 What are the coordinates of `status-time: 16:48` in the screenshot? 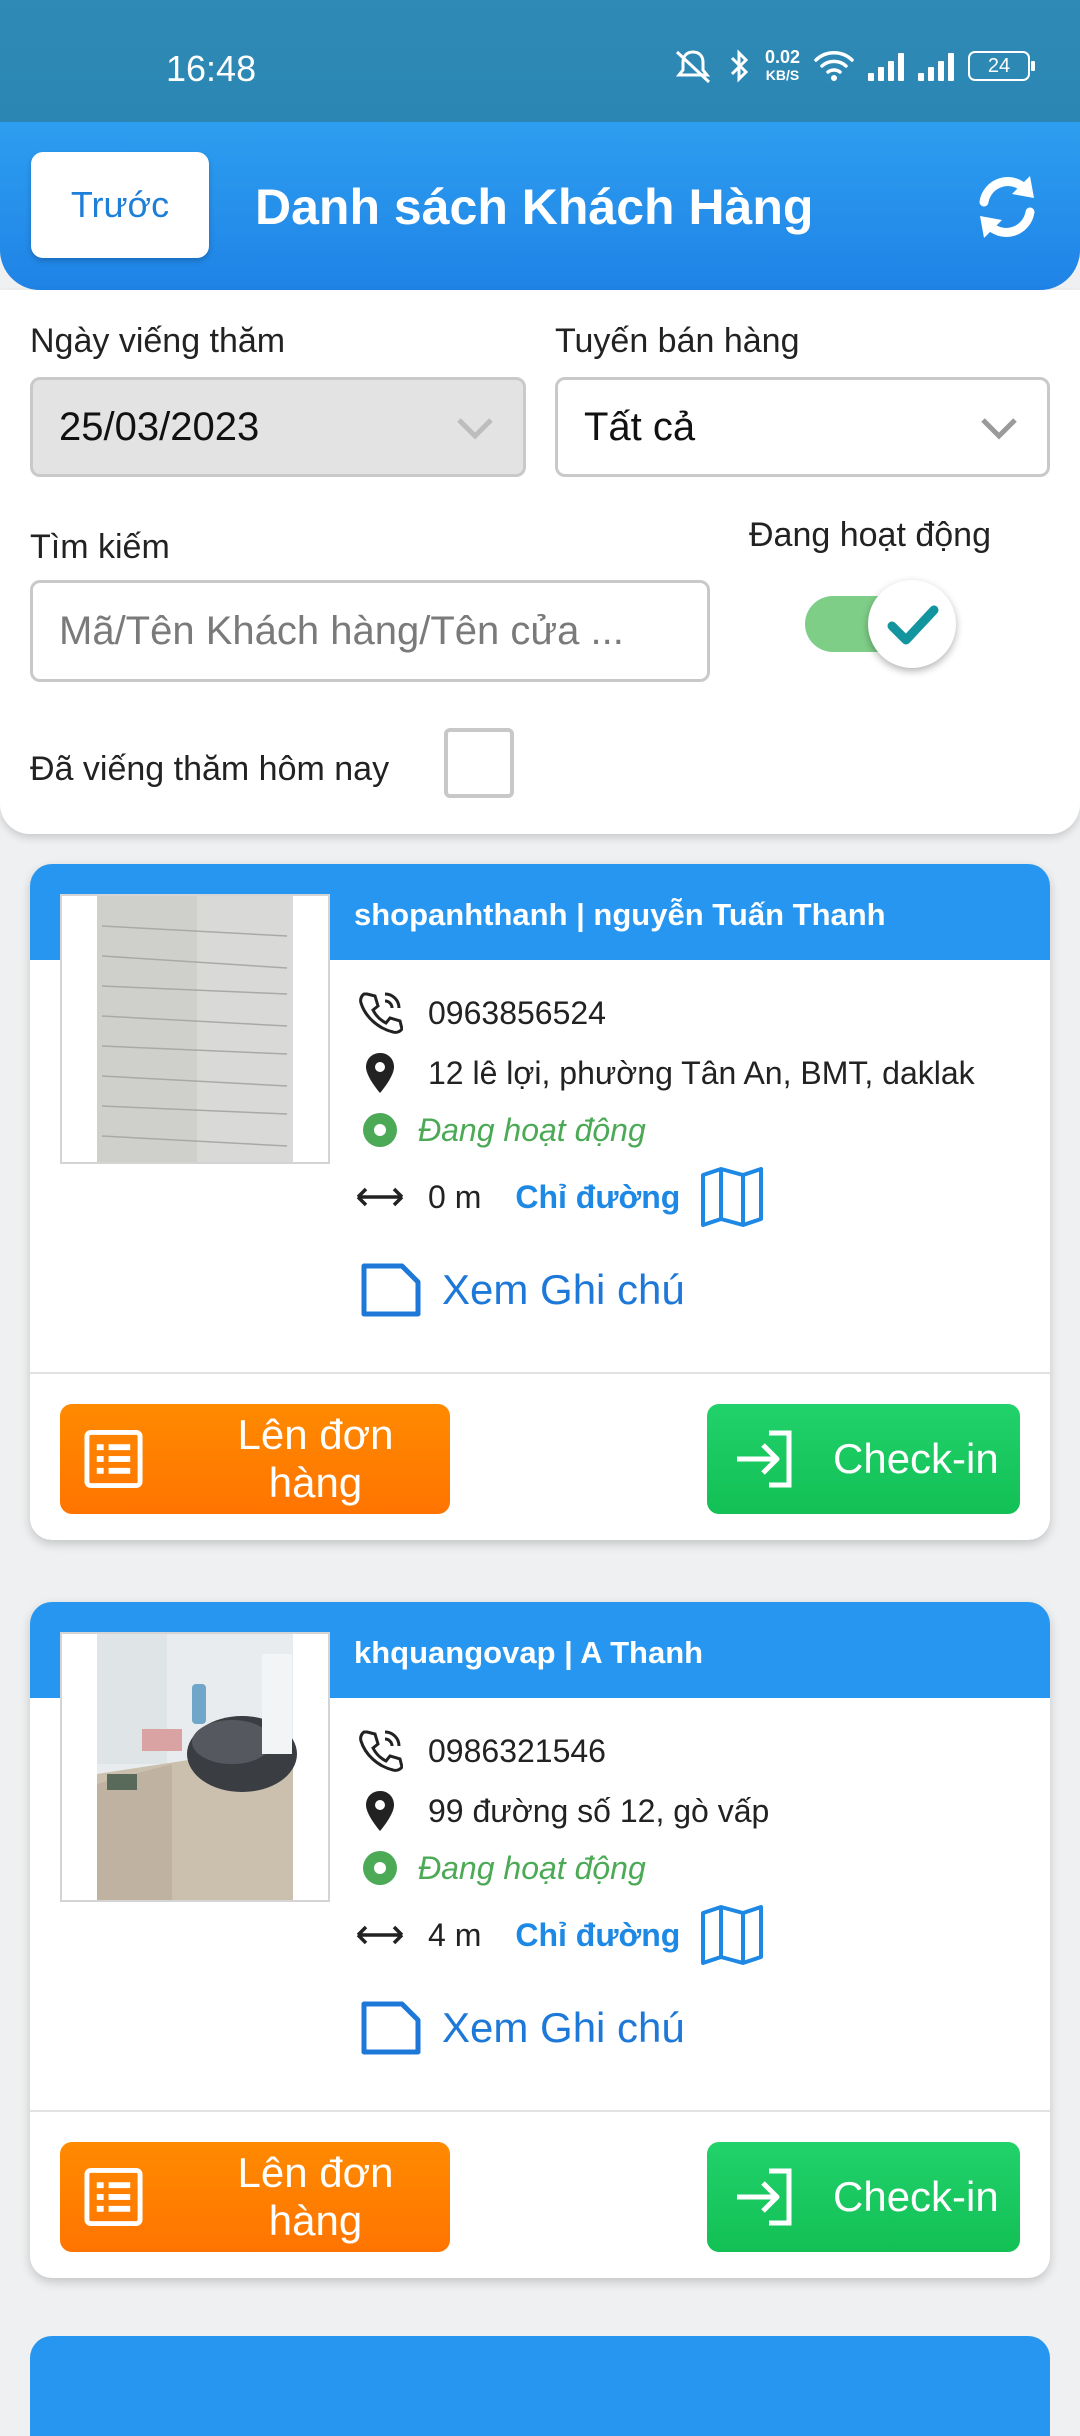 It's located at (211, 68).